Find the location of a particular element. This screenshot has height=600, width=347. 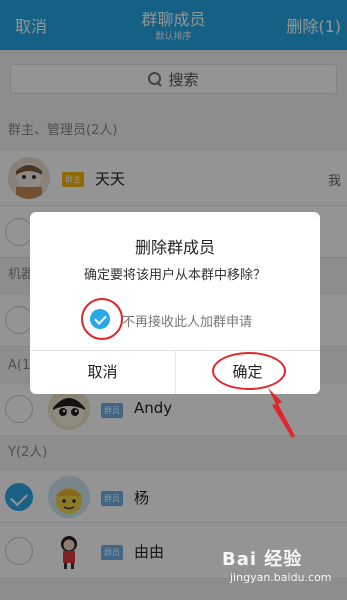

annotation-arrow is located at coordinates (281, 413).